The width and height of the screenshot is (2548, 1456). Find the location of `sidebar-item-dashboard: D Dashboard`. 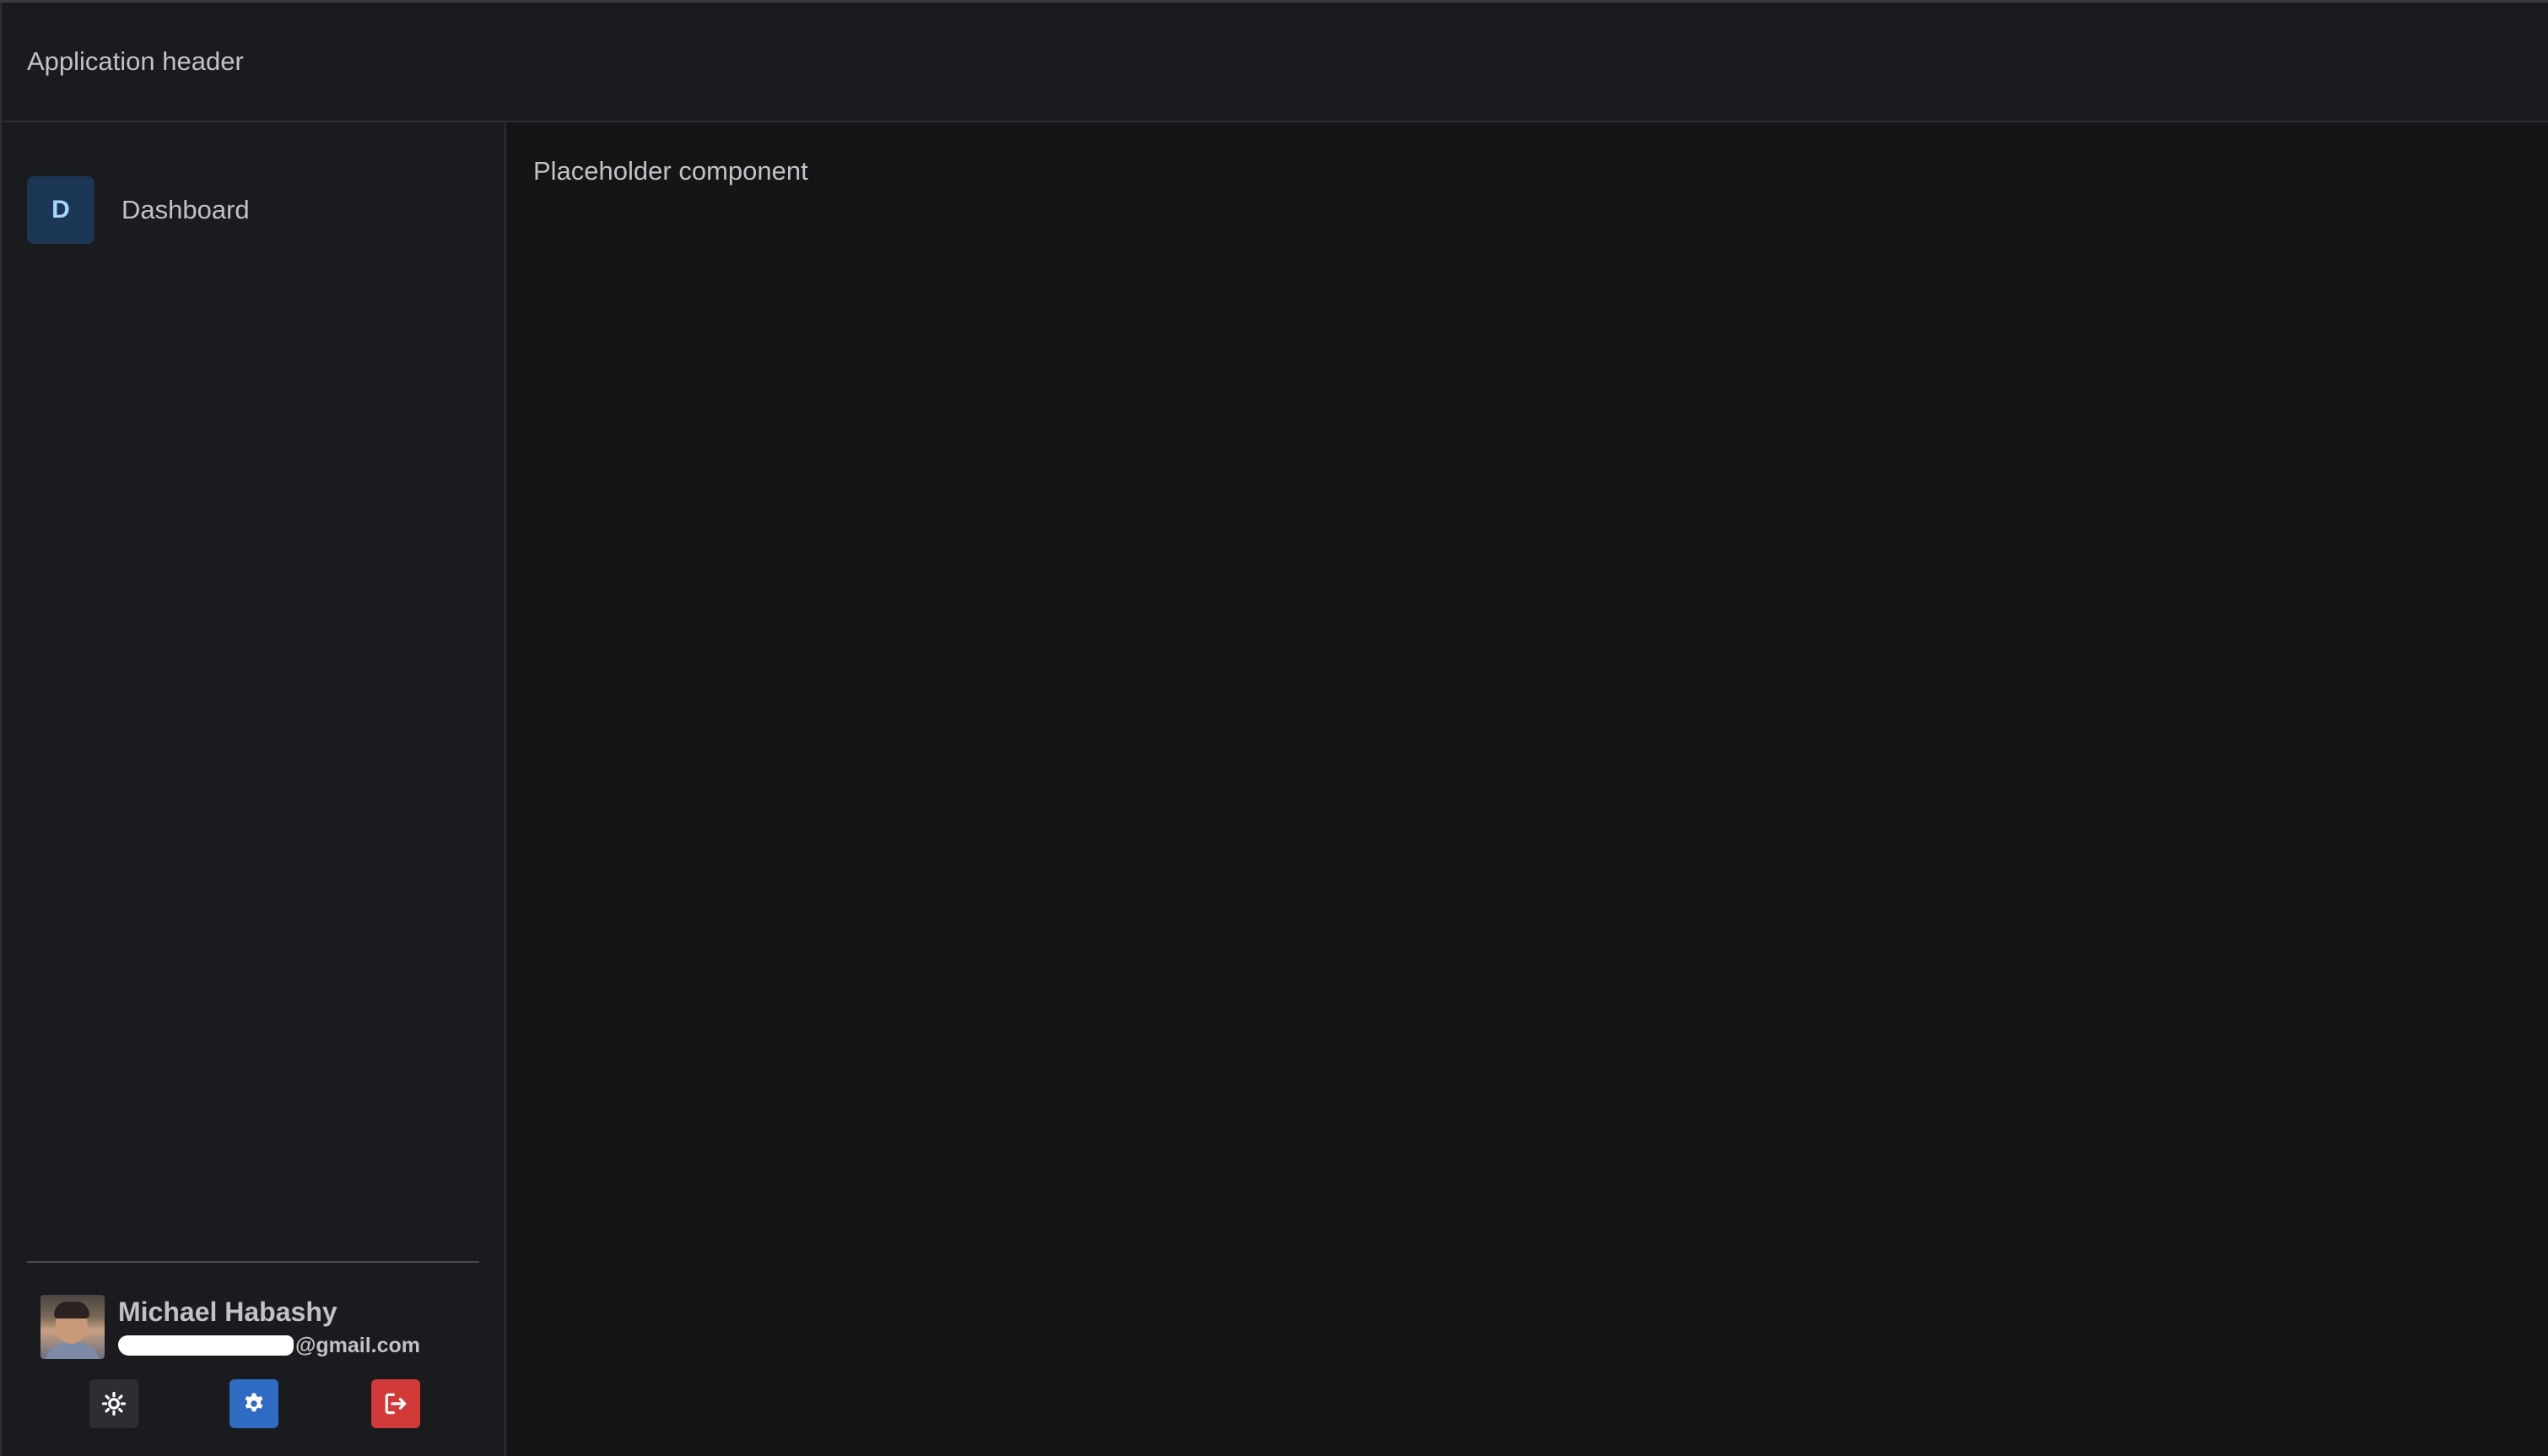

sidebar-item-dashboard: D Dashboard is located at coordinates (253, 210).